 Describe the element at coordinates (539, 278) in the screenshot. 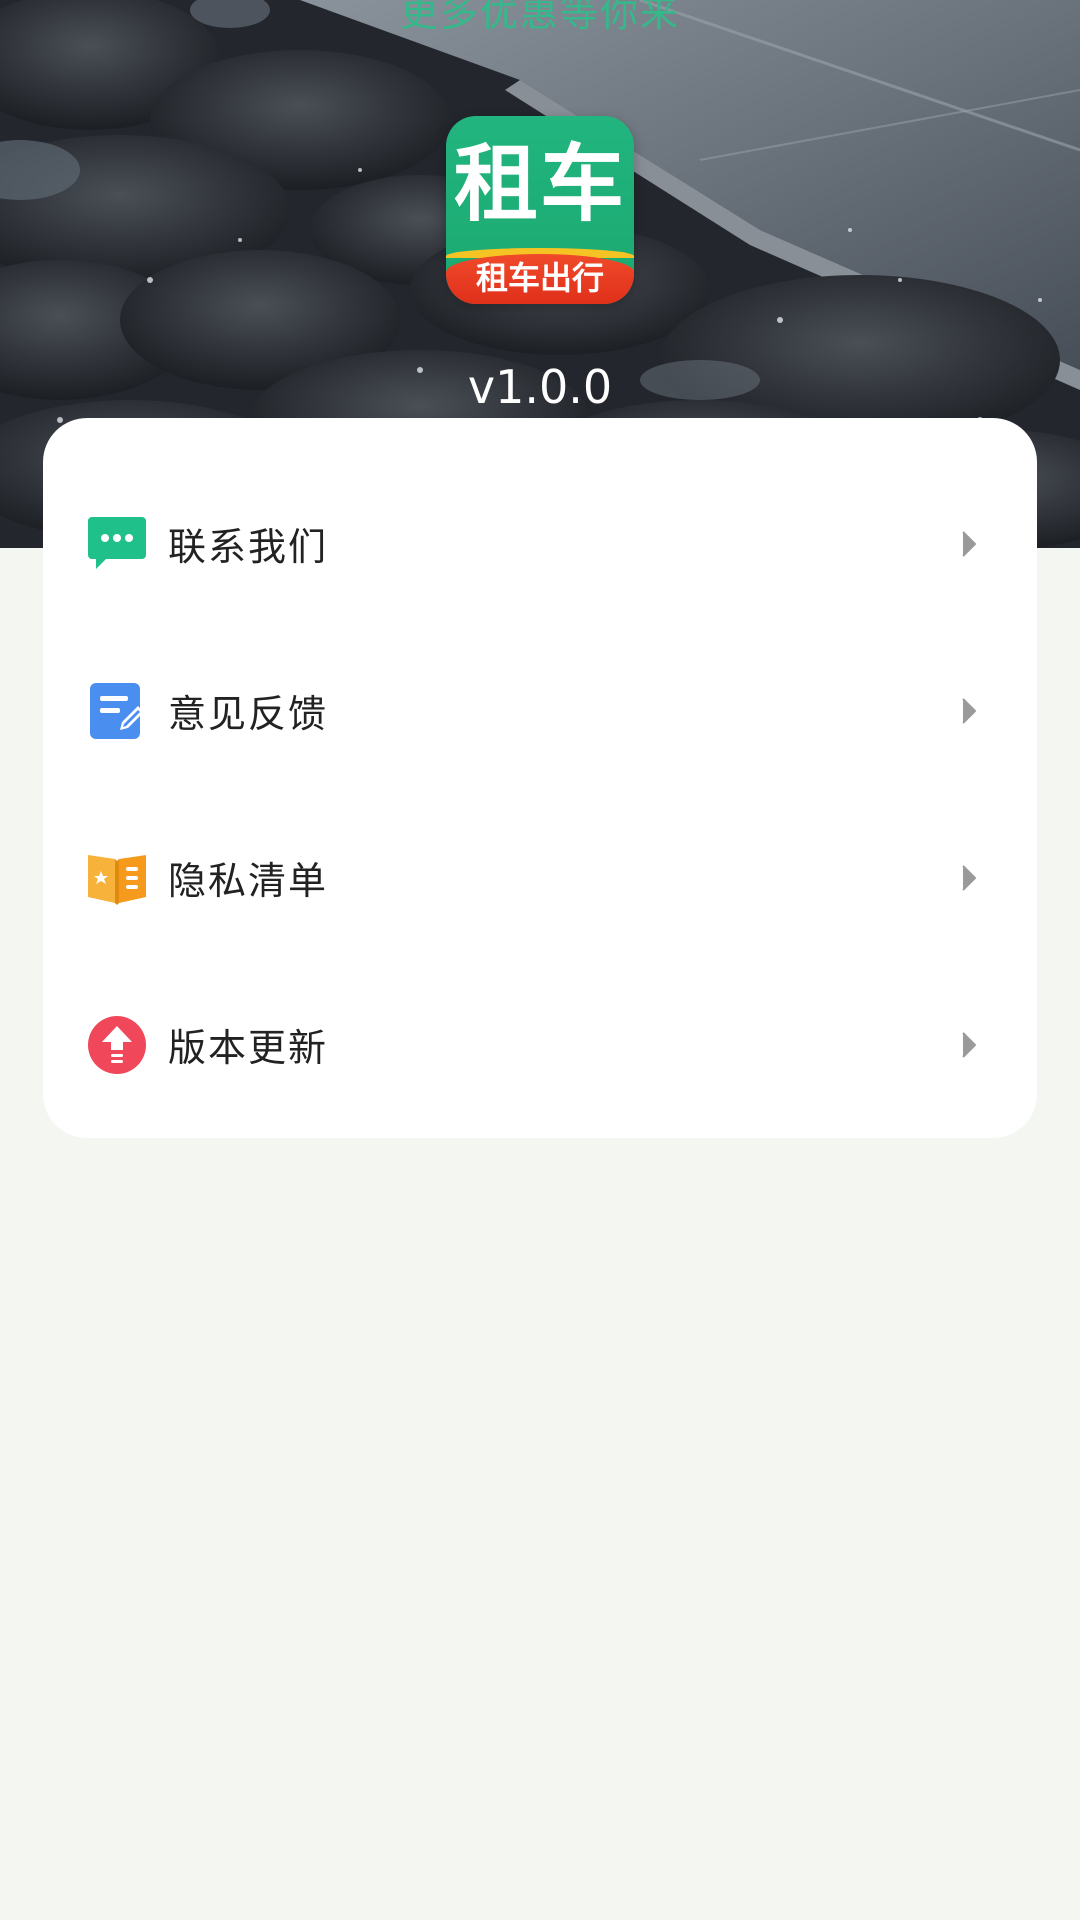

I see `logo-sub-text: 租车出行` at that location.